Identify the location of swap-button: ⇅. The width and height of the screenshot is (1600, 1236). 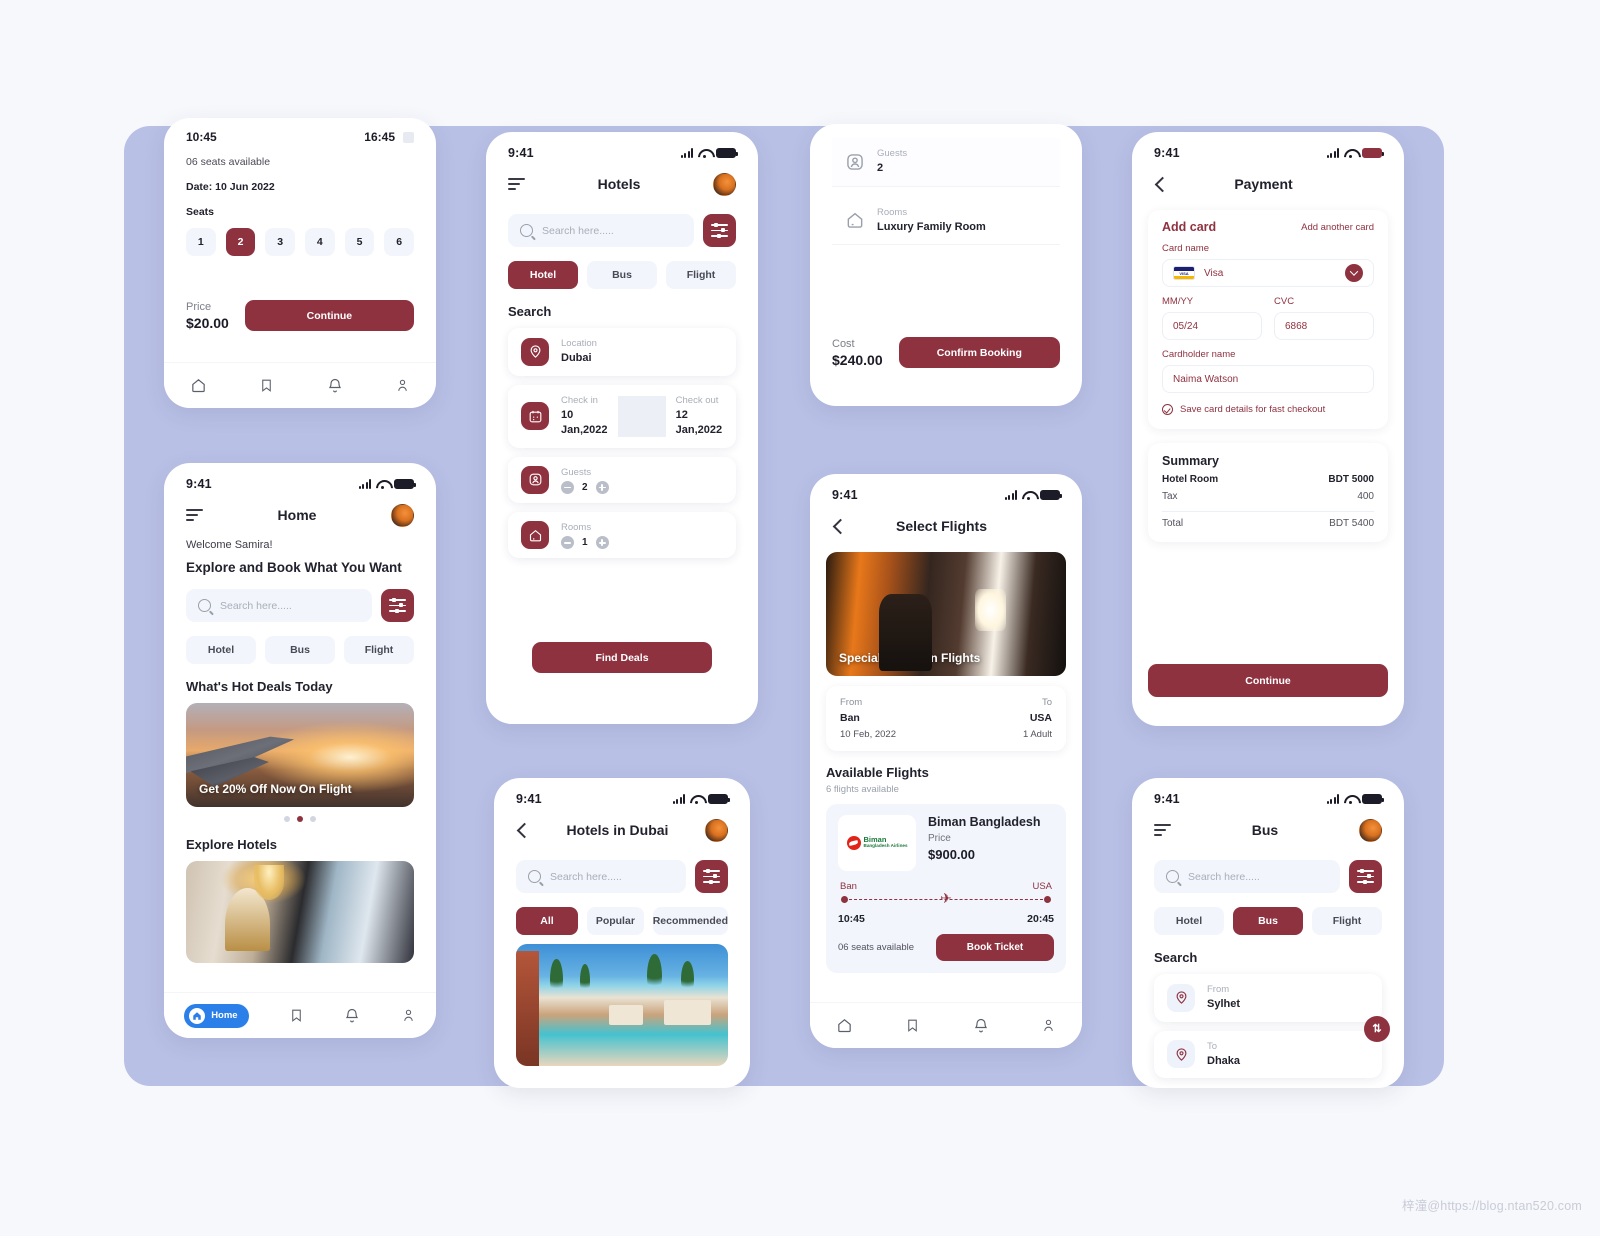
(1377, 1028).